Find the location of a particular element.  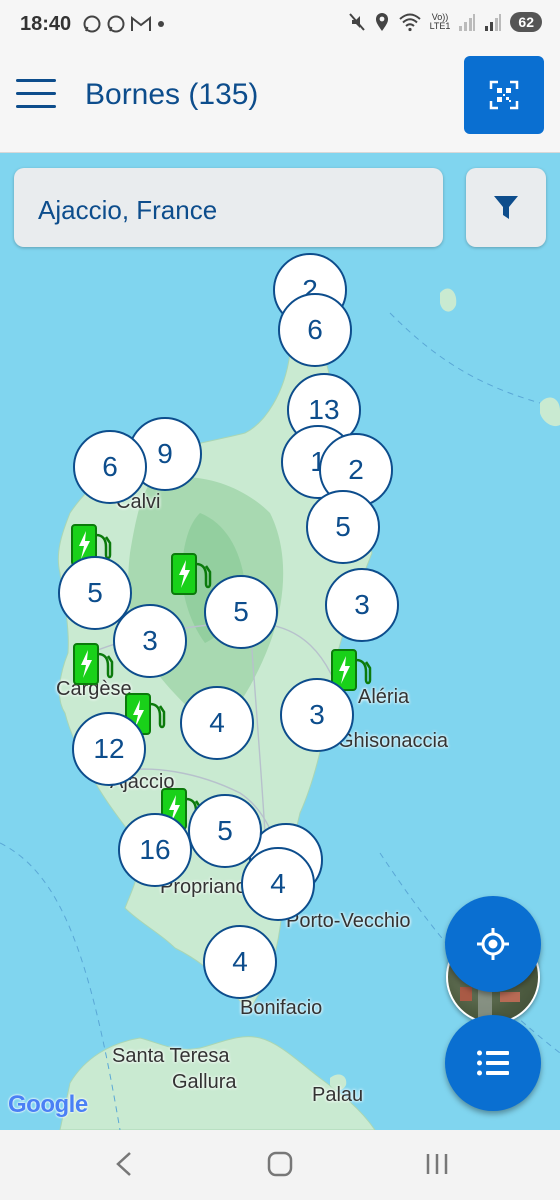

my-location-button is located at coordinates (493, 944).